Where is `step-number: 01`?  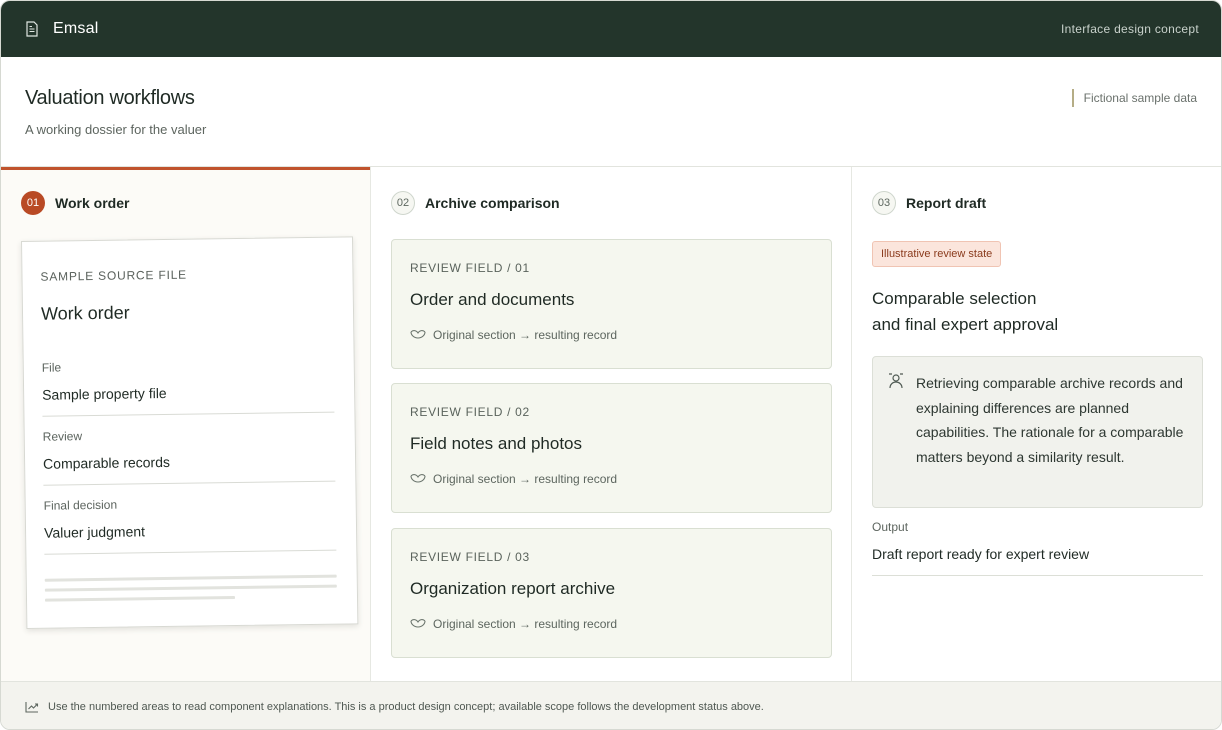 step-number: 01 is located at coordinates (33, 203).